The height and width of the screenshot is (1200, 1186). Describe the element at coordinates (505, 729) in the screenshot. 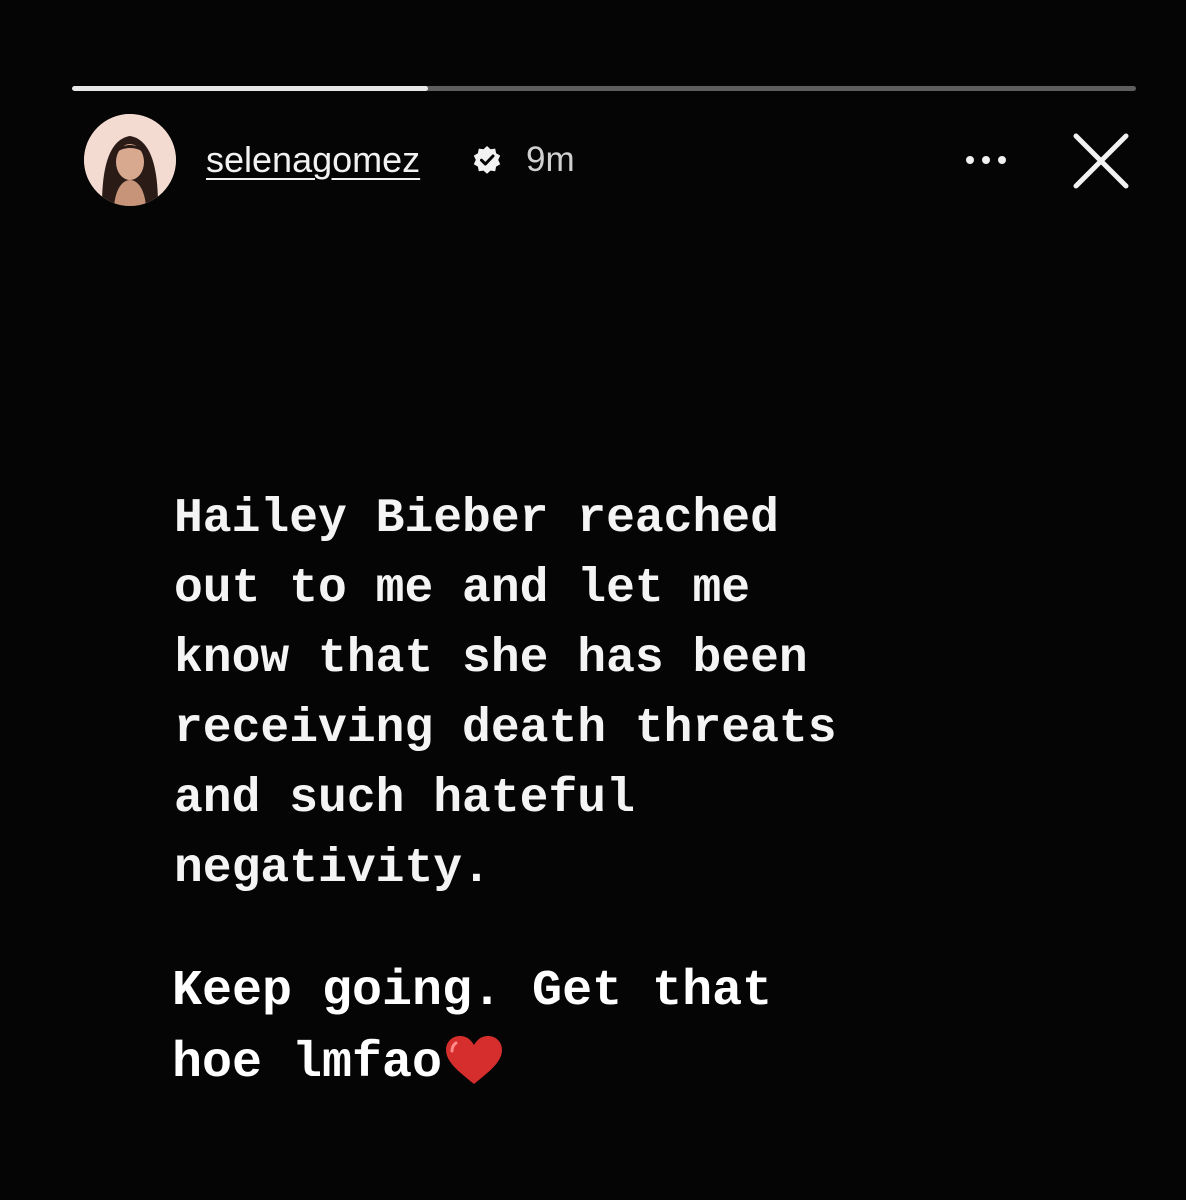

I see `story-text-line: receiving death threats` at that location.